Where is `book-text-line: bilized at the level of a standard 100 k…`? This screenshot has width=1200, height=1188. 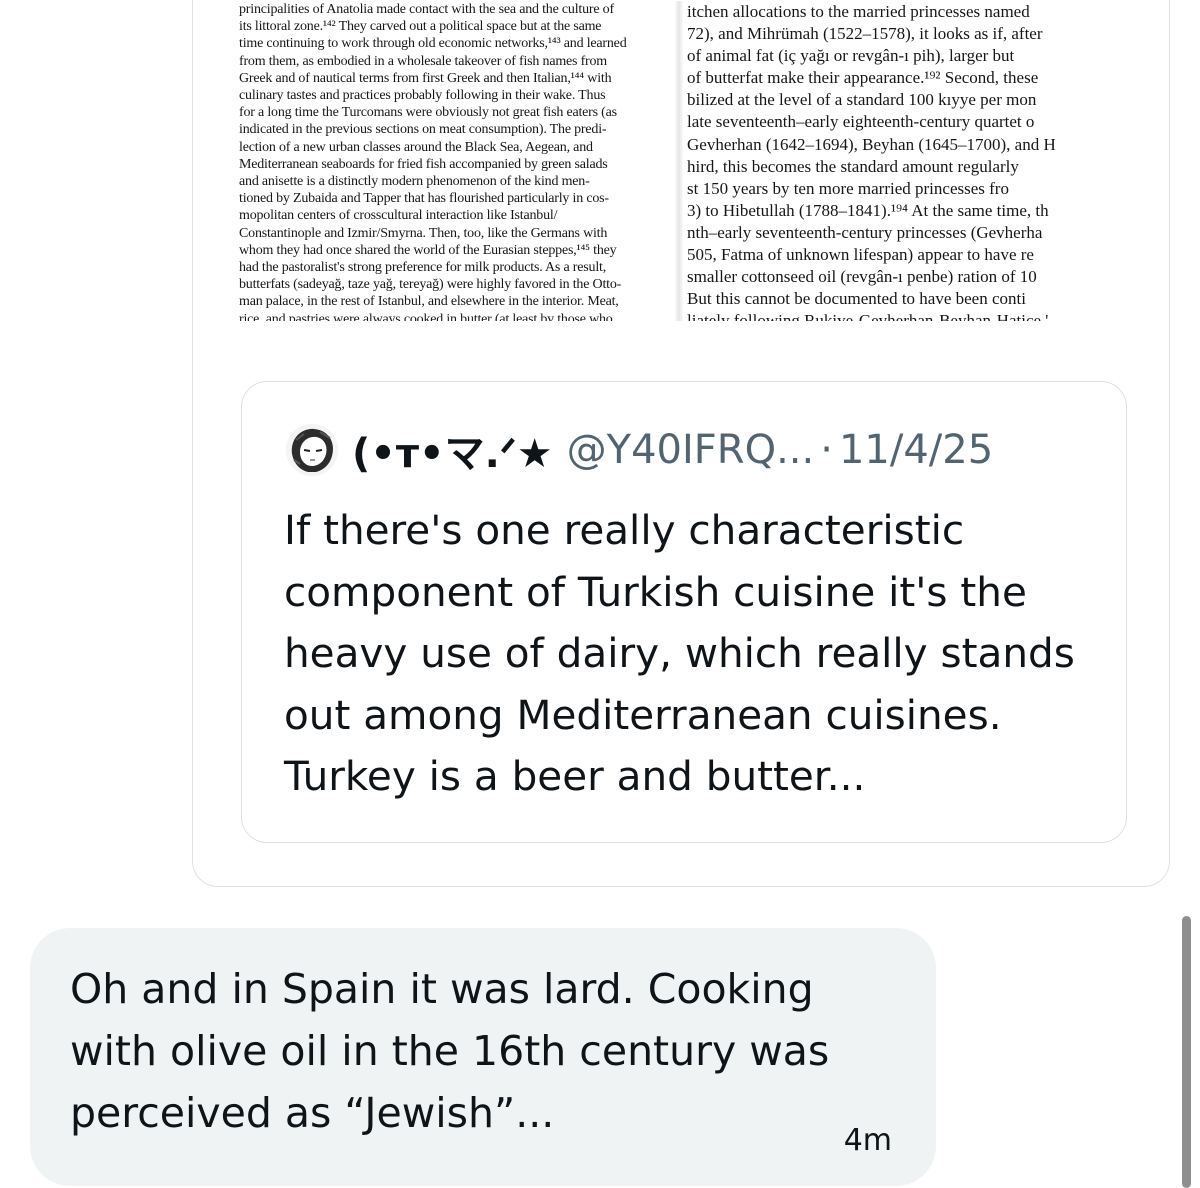 book-text-line: bilized at the level of a standard 100 k… is located at coordinates (862, 100).